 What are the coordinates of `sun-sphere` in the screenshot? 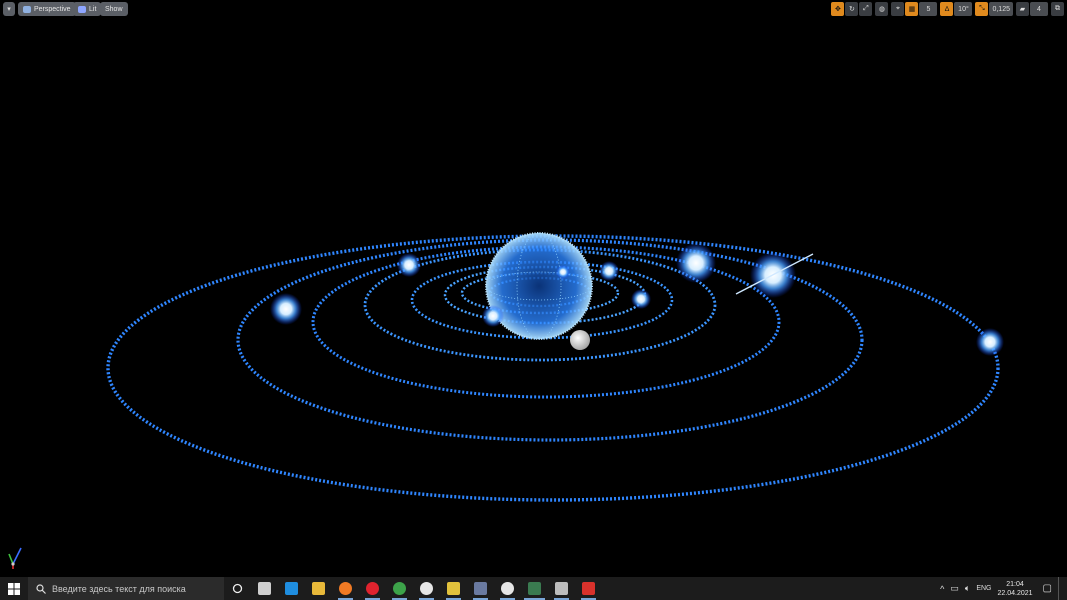 It's located at (539, 286).